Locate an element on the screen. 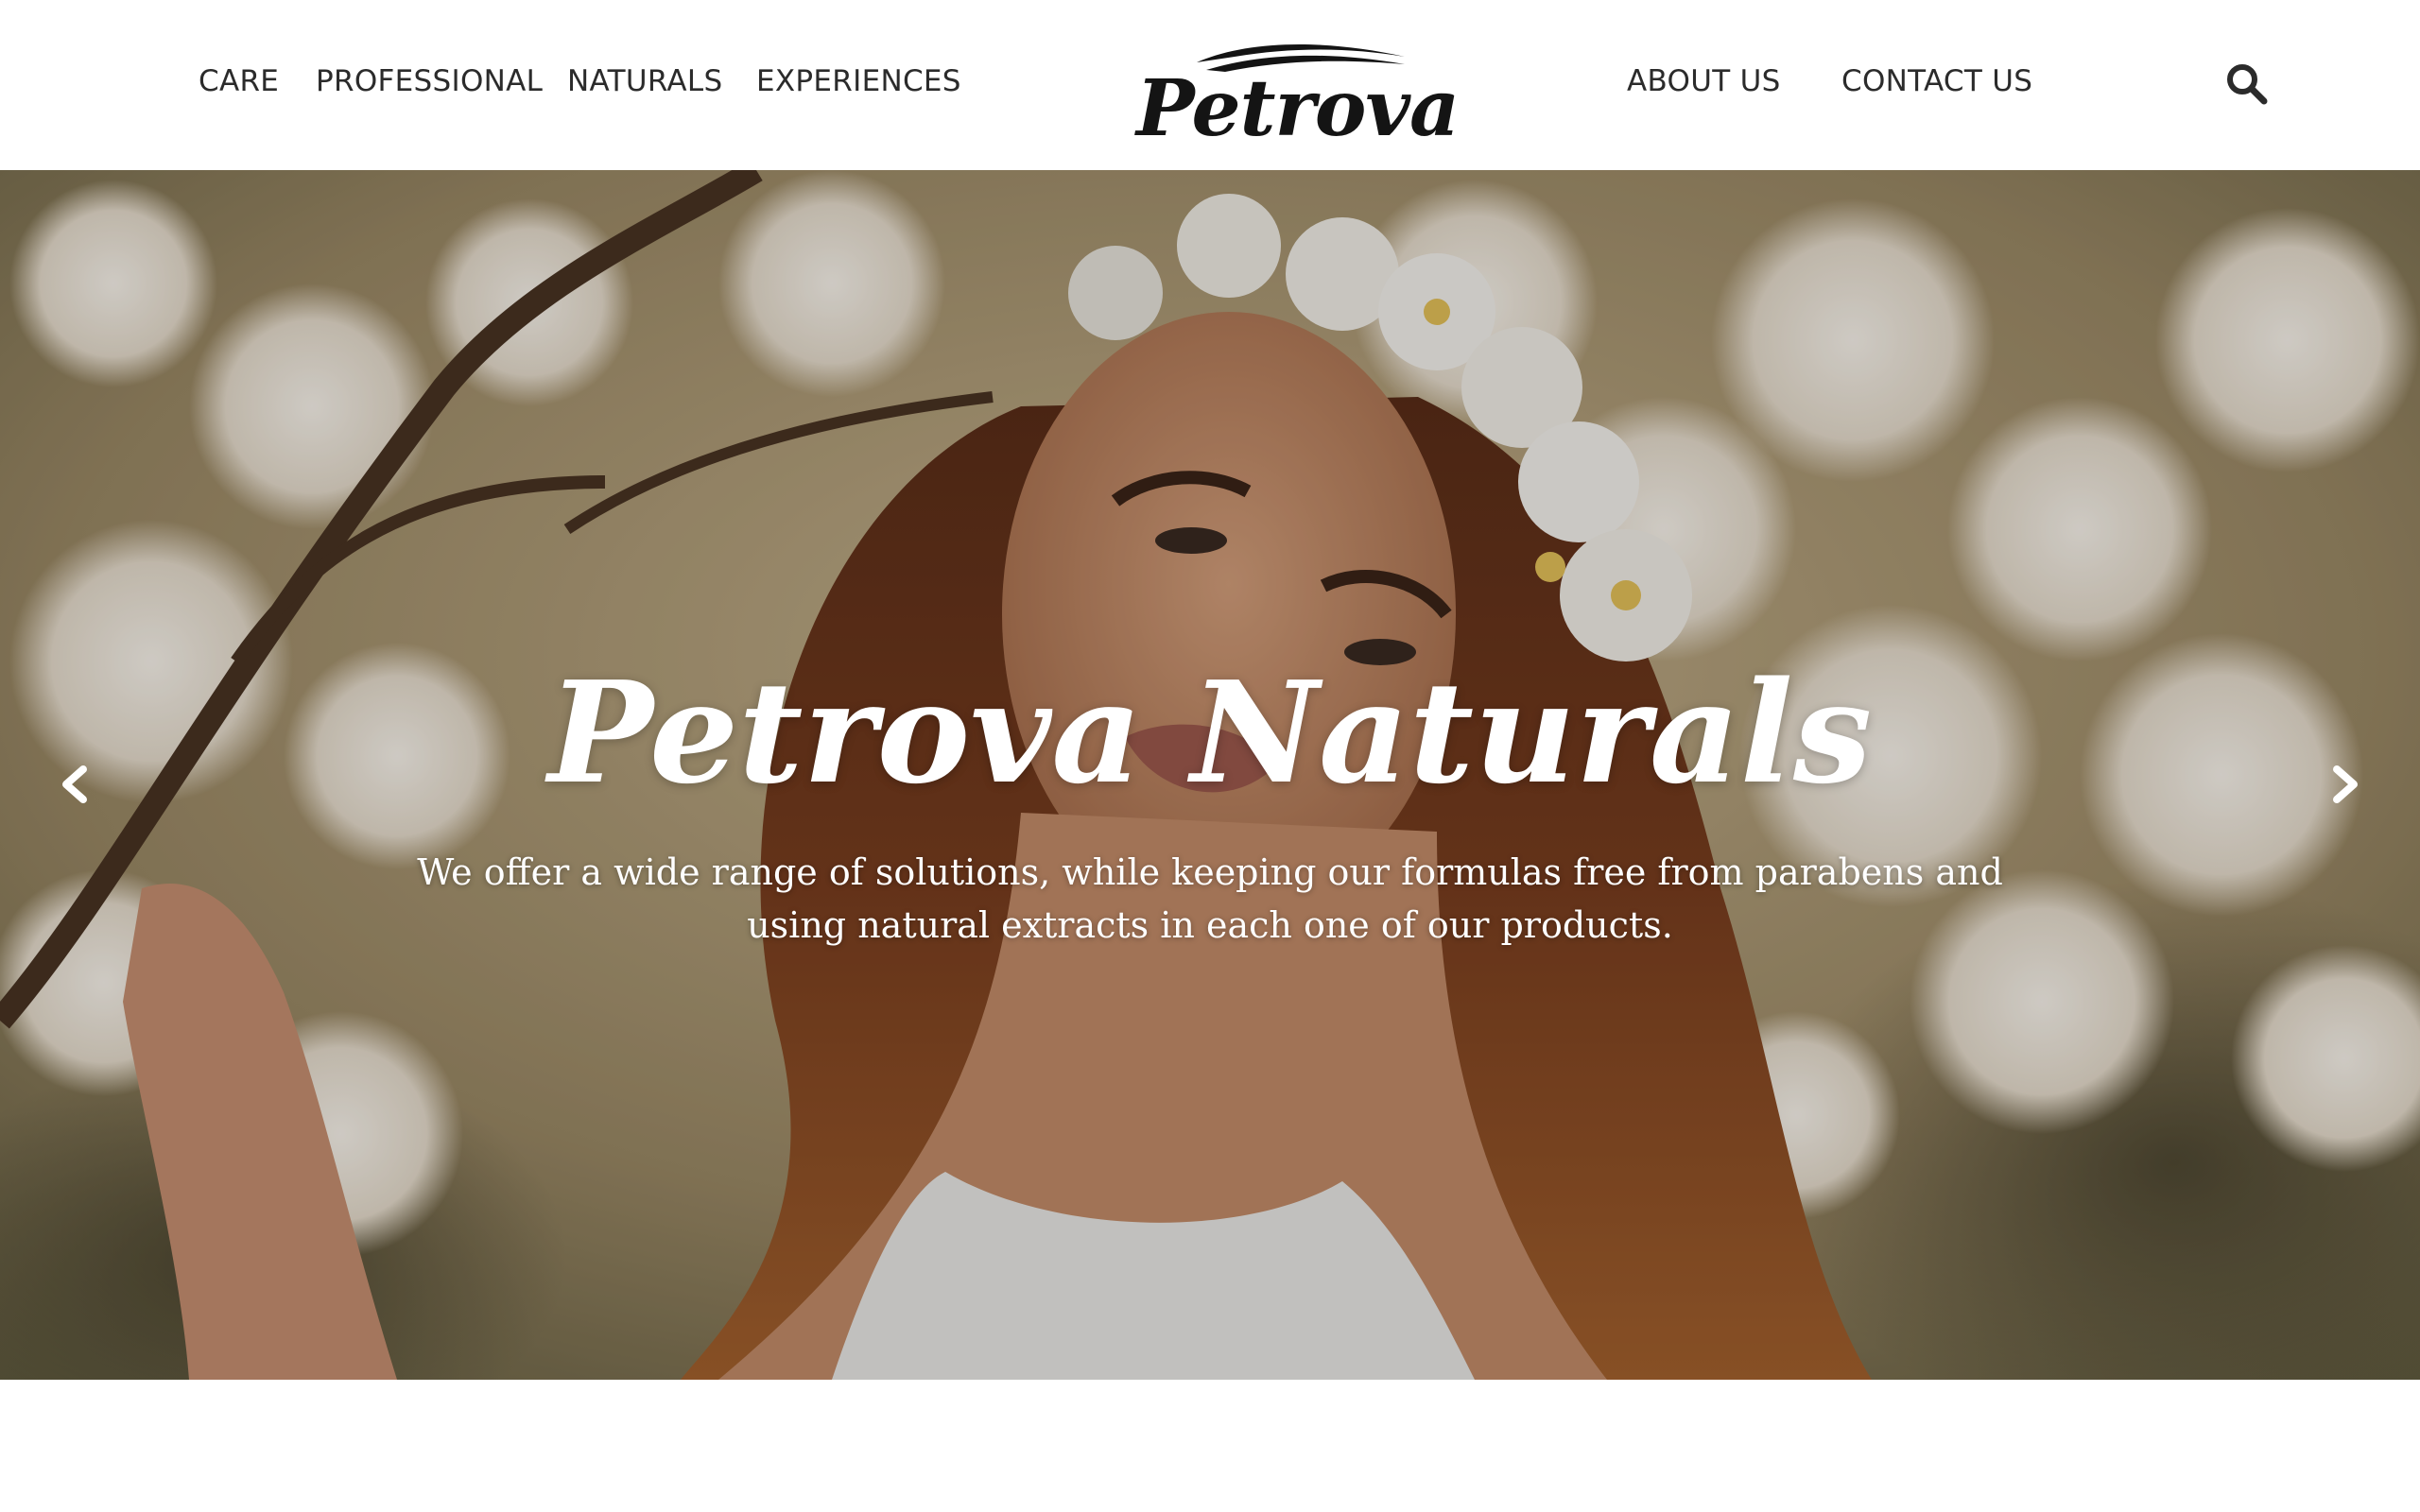 The height and width of the screenshot is (1512, 2420). chevron-left-icon is located at coordinates (74, 784).